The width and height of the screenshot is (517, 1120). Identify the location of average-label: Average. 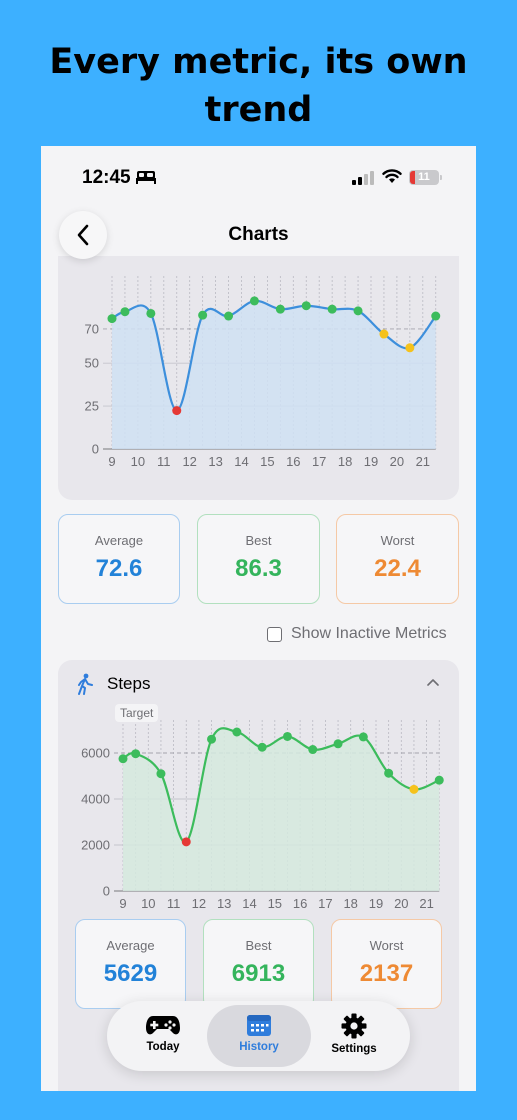
(119, 540).